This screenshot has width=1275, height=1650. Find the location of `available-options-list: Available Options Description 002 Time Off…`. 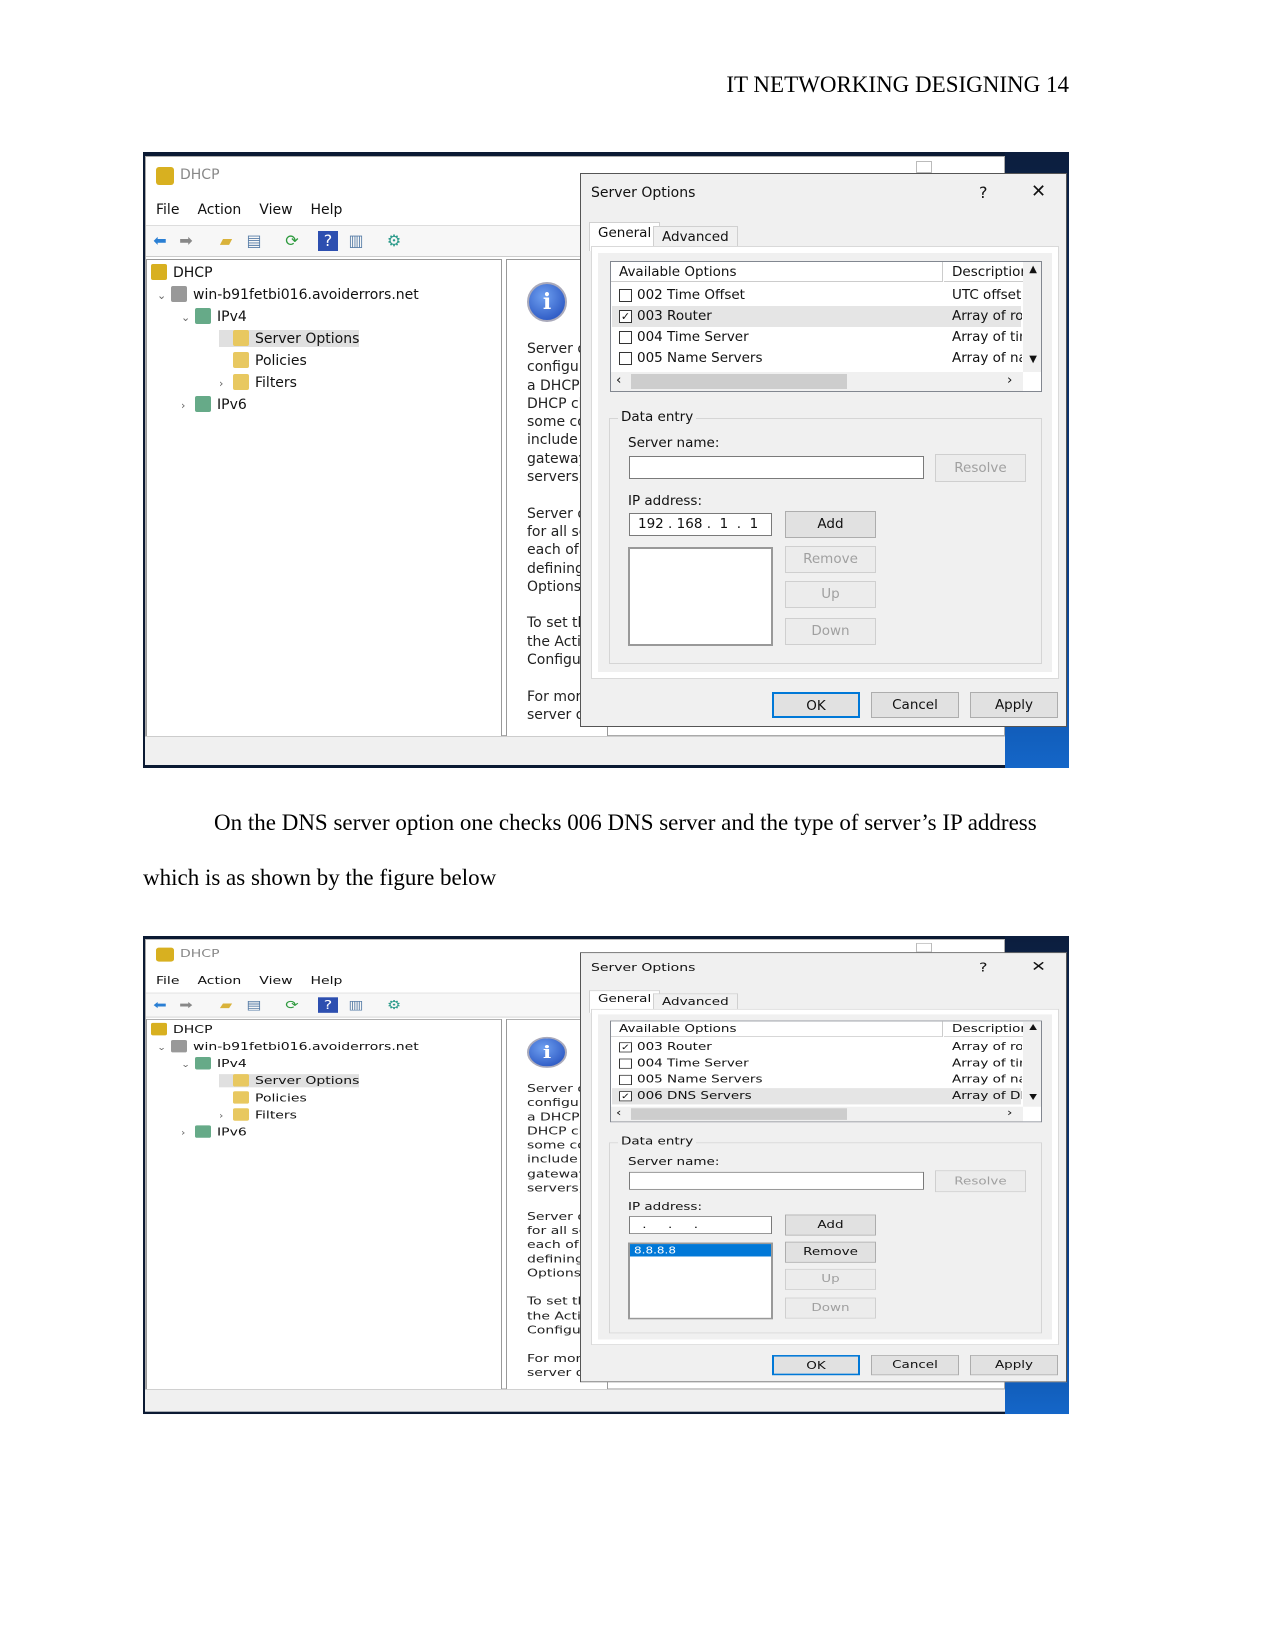

available-options-list: Available Options Description 002 Time Off… is located at coordinates (826, 326).